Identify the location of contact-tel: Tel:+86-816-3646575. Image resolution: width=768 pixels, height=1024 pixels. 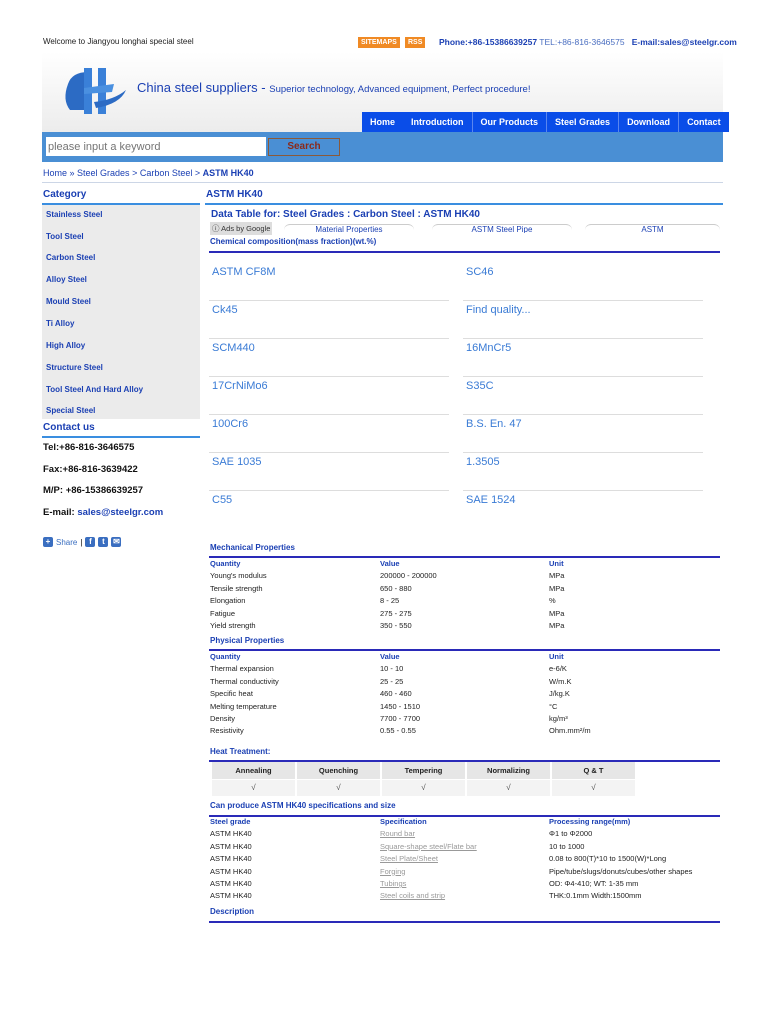
(89, 447).